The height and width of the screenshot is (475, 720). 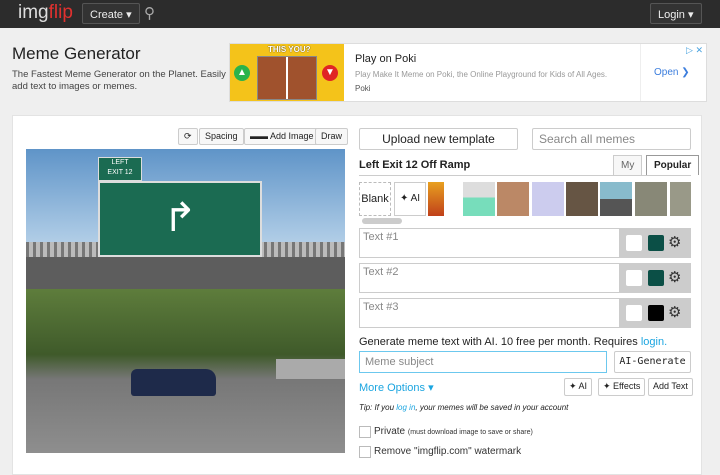 What do you see at coordinates (149, 13) in the screenshot?
I see `search-icon: ⚲` at bounding box center [149, 13].